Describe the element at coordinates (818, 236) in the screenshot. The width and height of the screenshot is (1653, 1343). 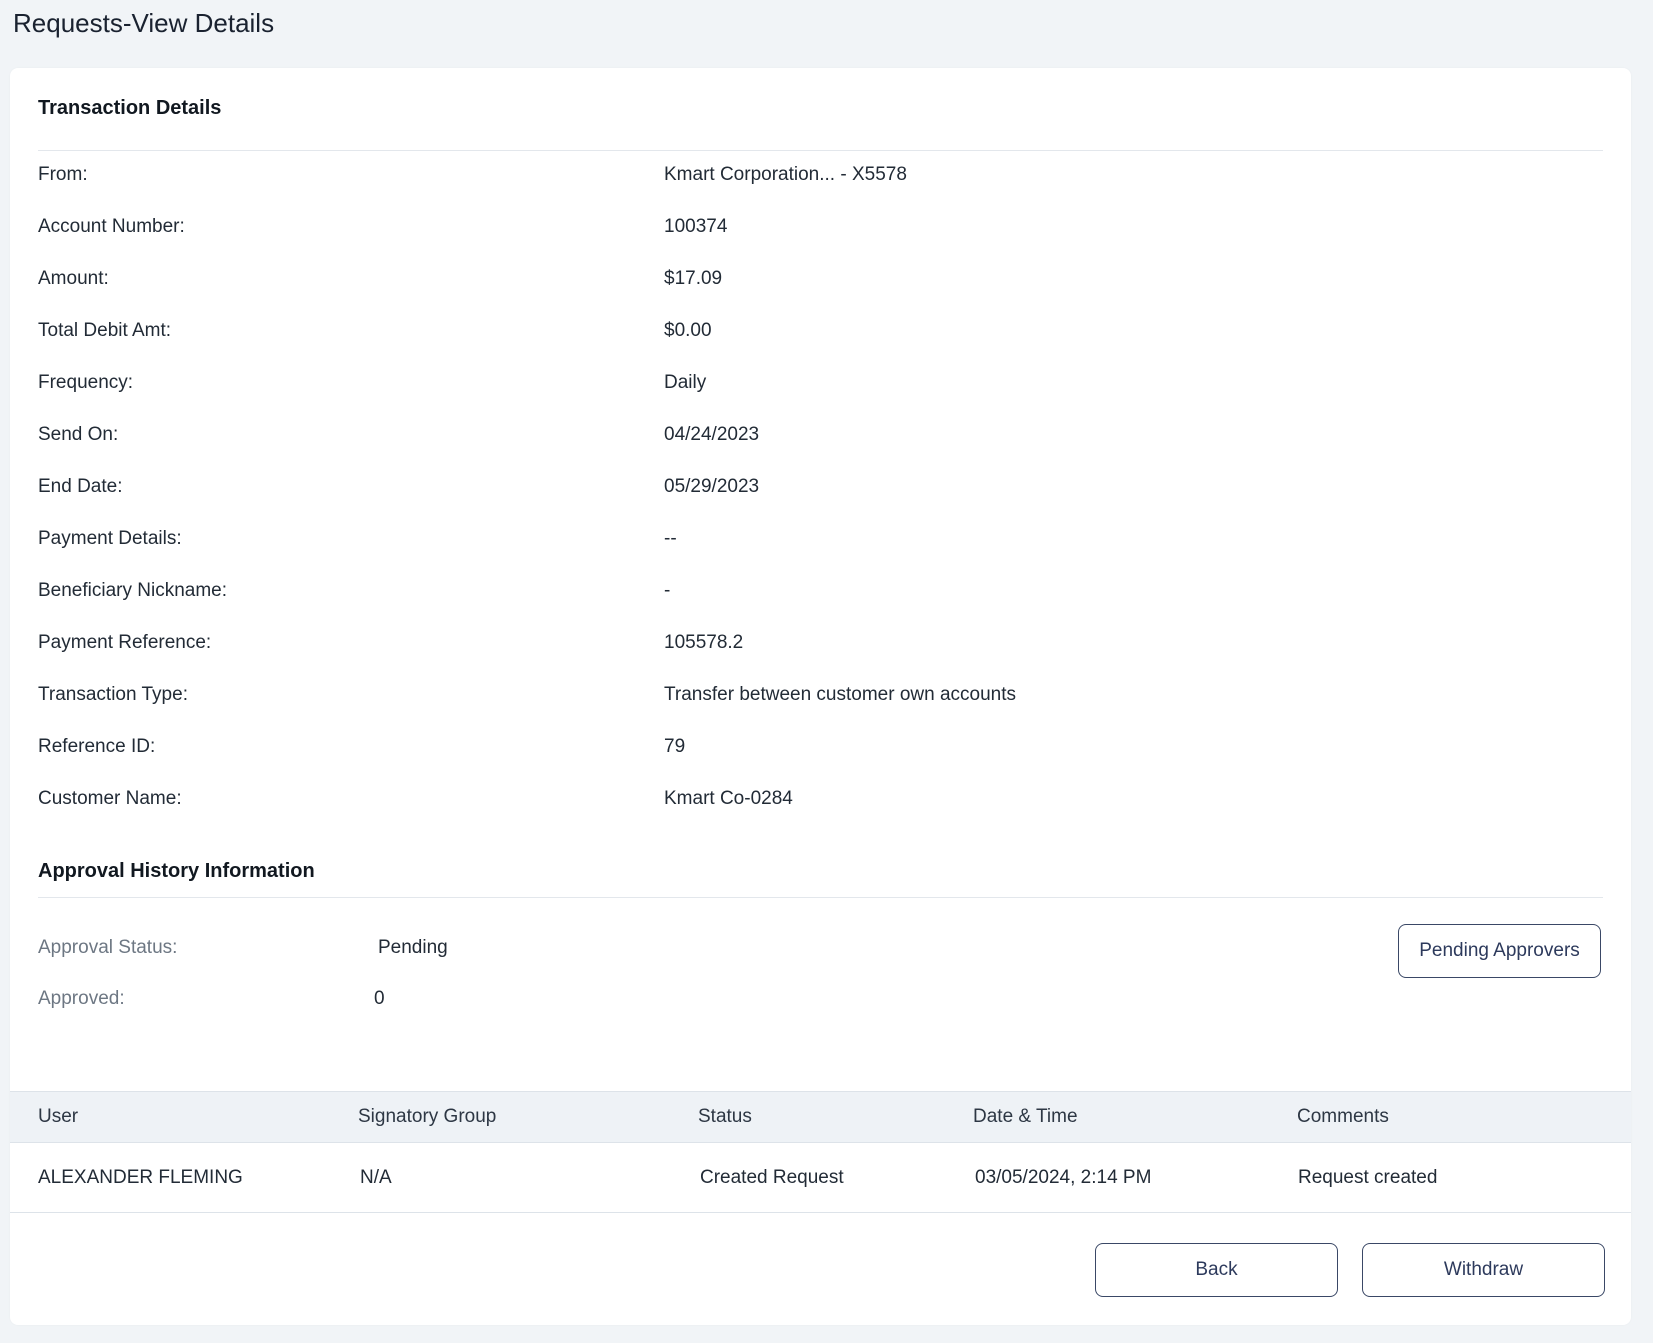
I see `field-account-number: Account Number: 100374` at that location.